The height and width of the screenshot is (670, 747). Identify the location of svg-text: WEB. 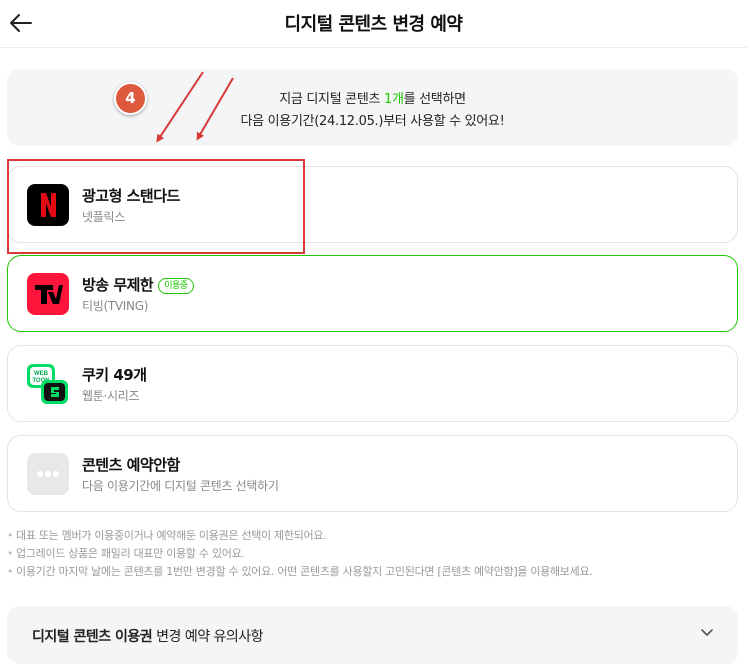
(41, 374).